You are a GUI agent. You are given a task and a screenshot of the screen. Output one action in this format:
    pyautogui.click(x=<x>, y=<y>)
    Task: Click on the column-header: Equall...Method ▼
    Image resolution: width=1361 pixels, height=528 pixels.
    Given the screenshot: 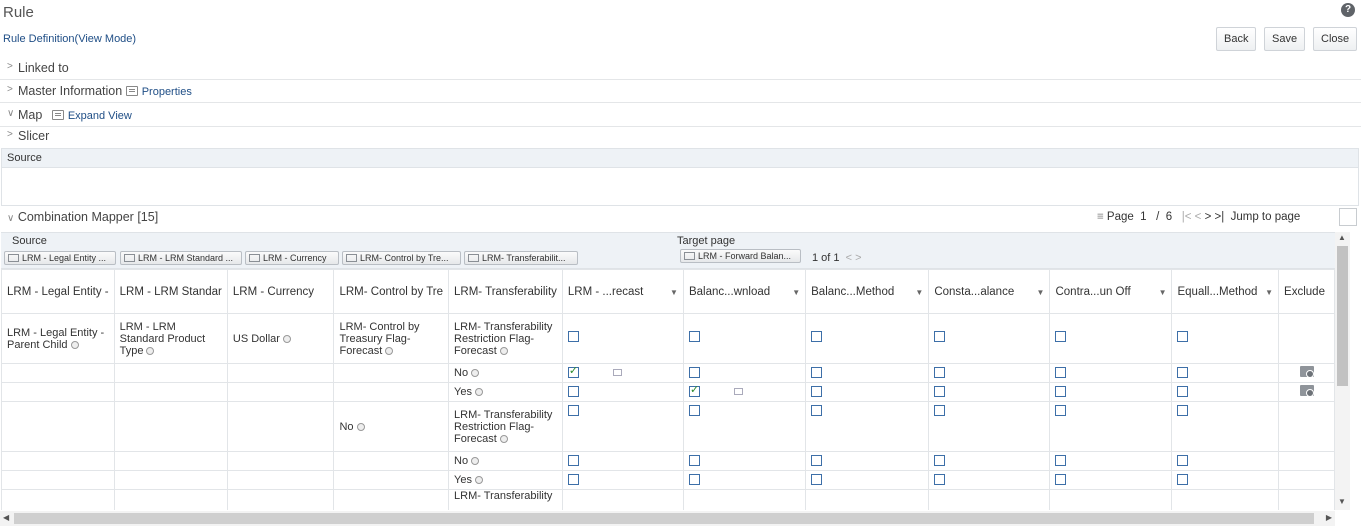 What is the action you would take?
    pyautogui.click(x=1225, y=291)
    